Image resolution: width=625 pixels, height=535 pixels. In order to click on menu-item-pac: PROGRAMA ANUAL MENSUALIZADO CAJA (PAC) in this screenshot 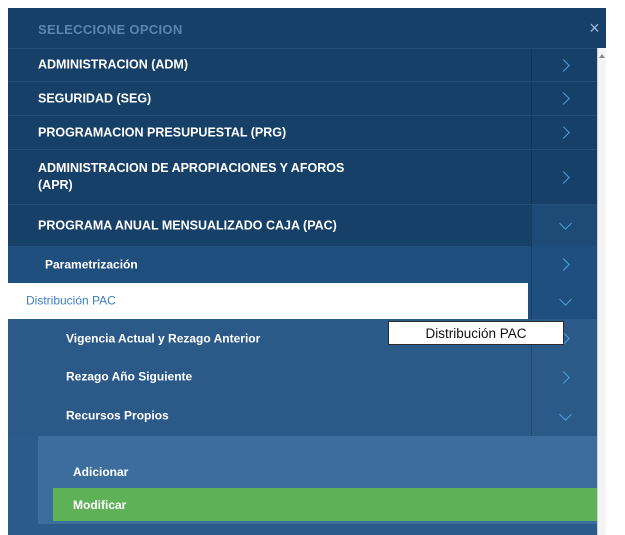, I will do `click(303, 225)`.